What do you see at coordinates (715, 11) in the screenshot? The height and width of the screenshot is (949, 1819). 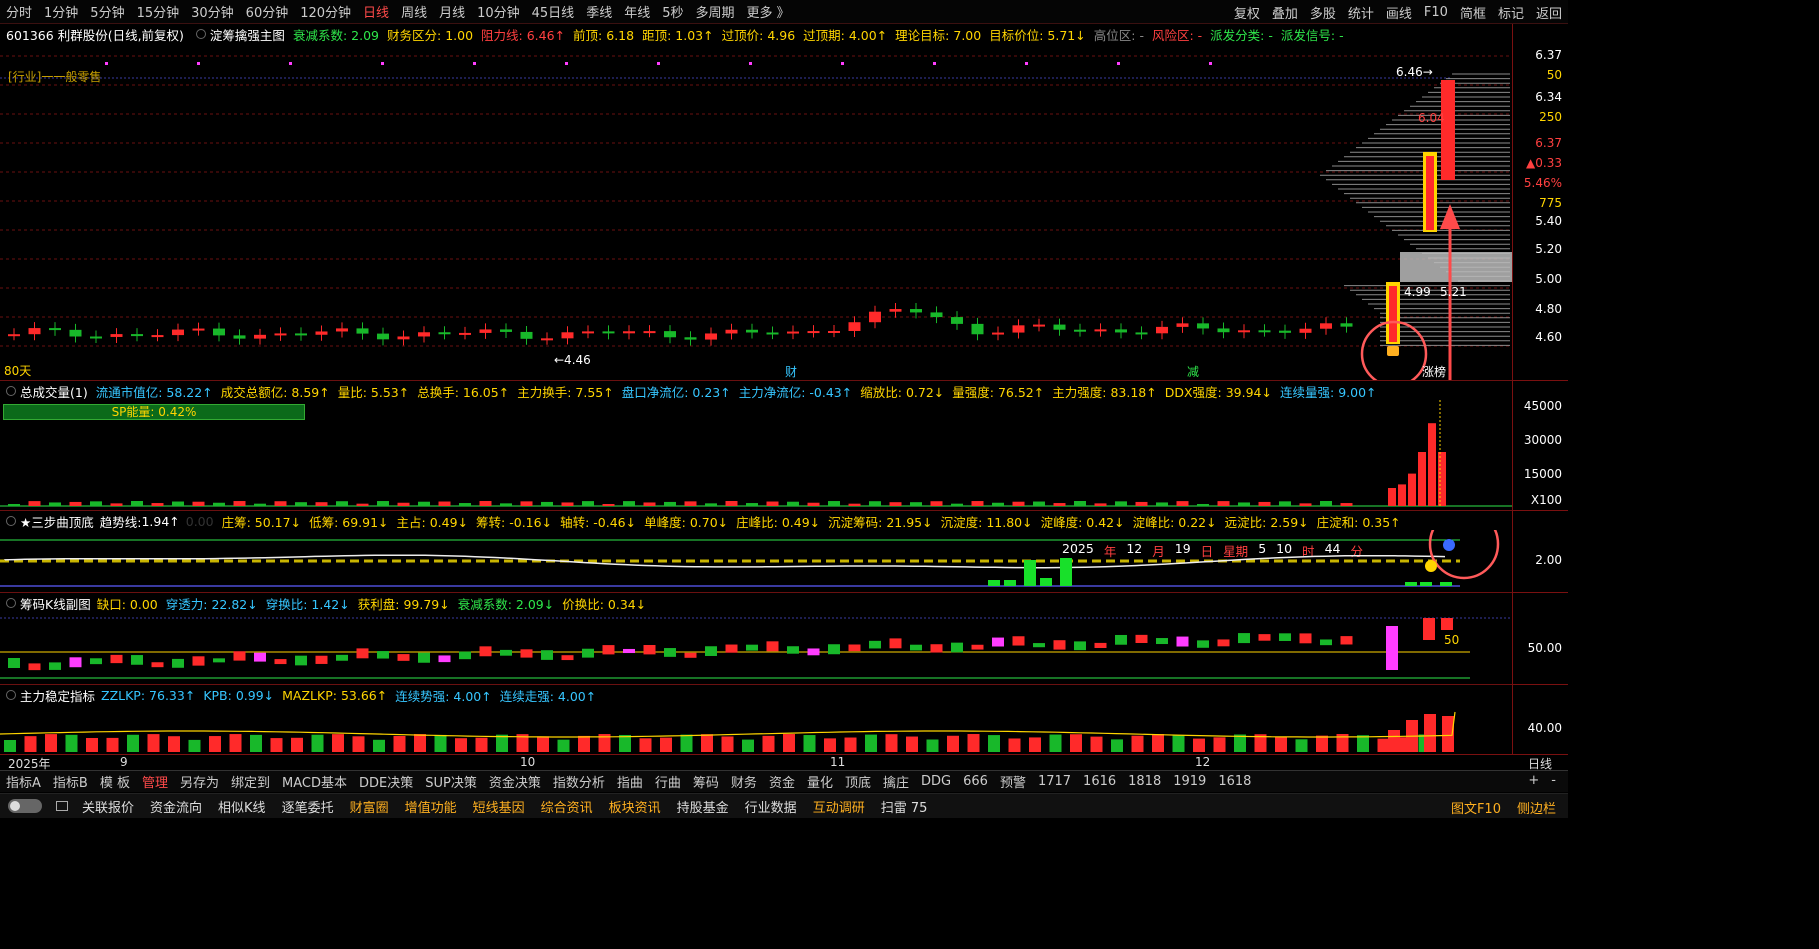 I see `period-tab-15: 多周期` at bounding box center [715, 11].